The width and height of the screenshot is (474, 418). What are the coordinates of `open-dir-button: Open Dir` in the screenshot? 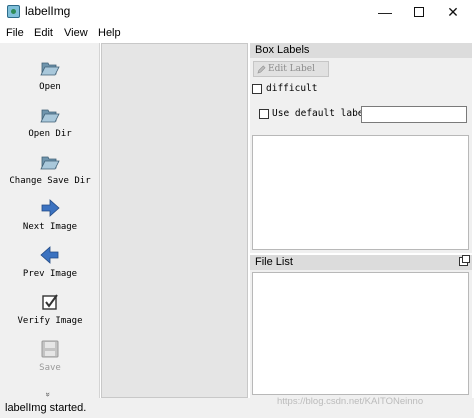 It's located at (50, 121).